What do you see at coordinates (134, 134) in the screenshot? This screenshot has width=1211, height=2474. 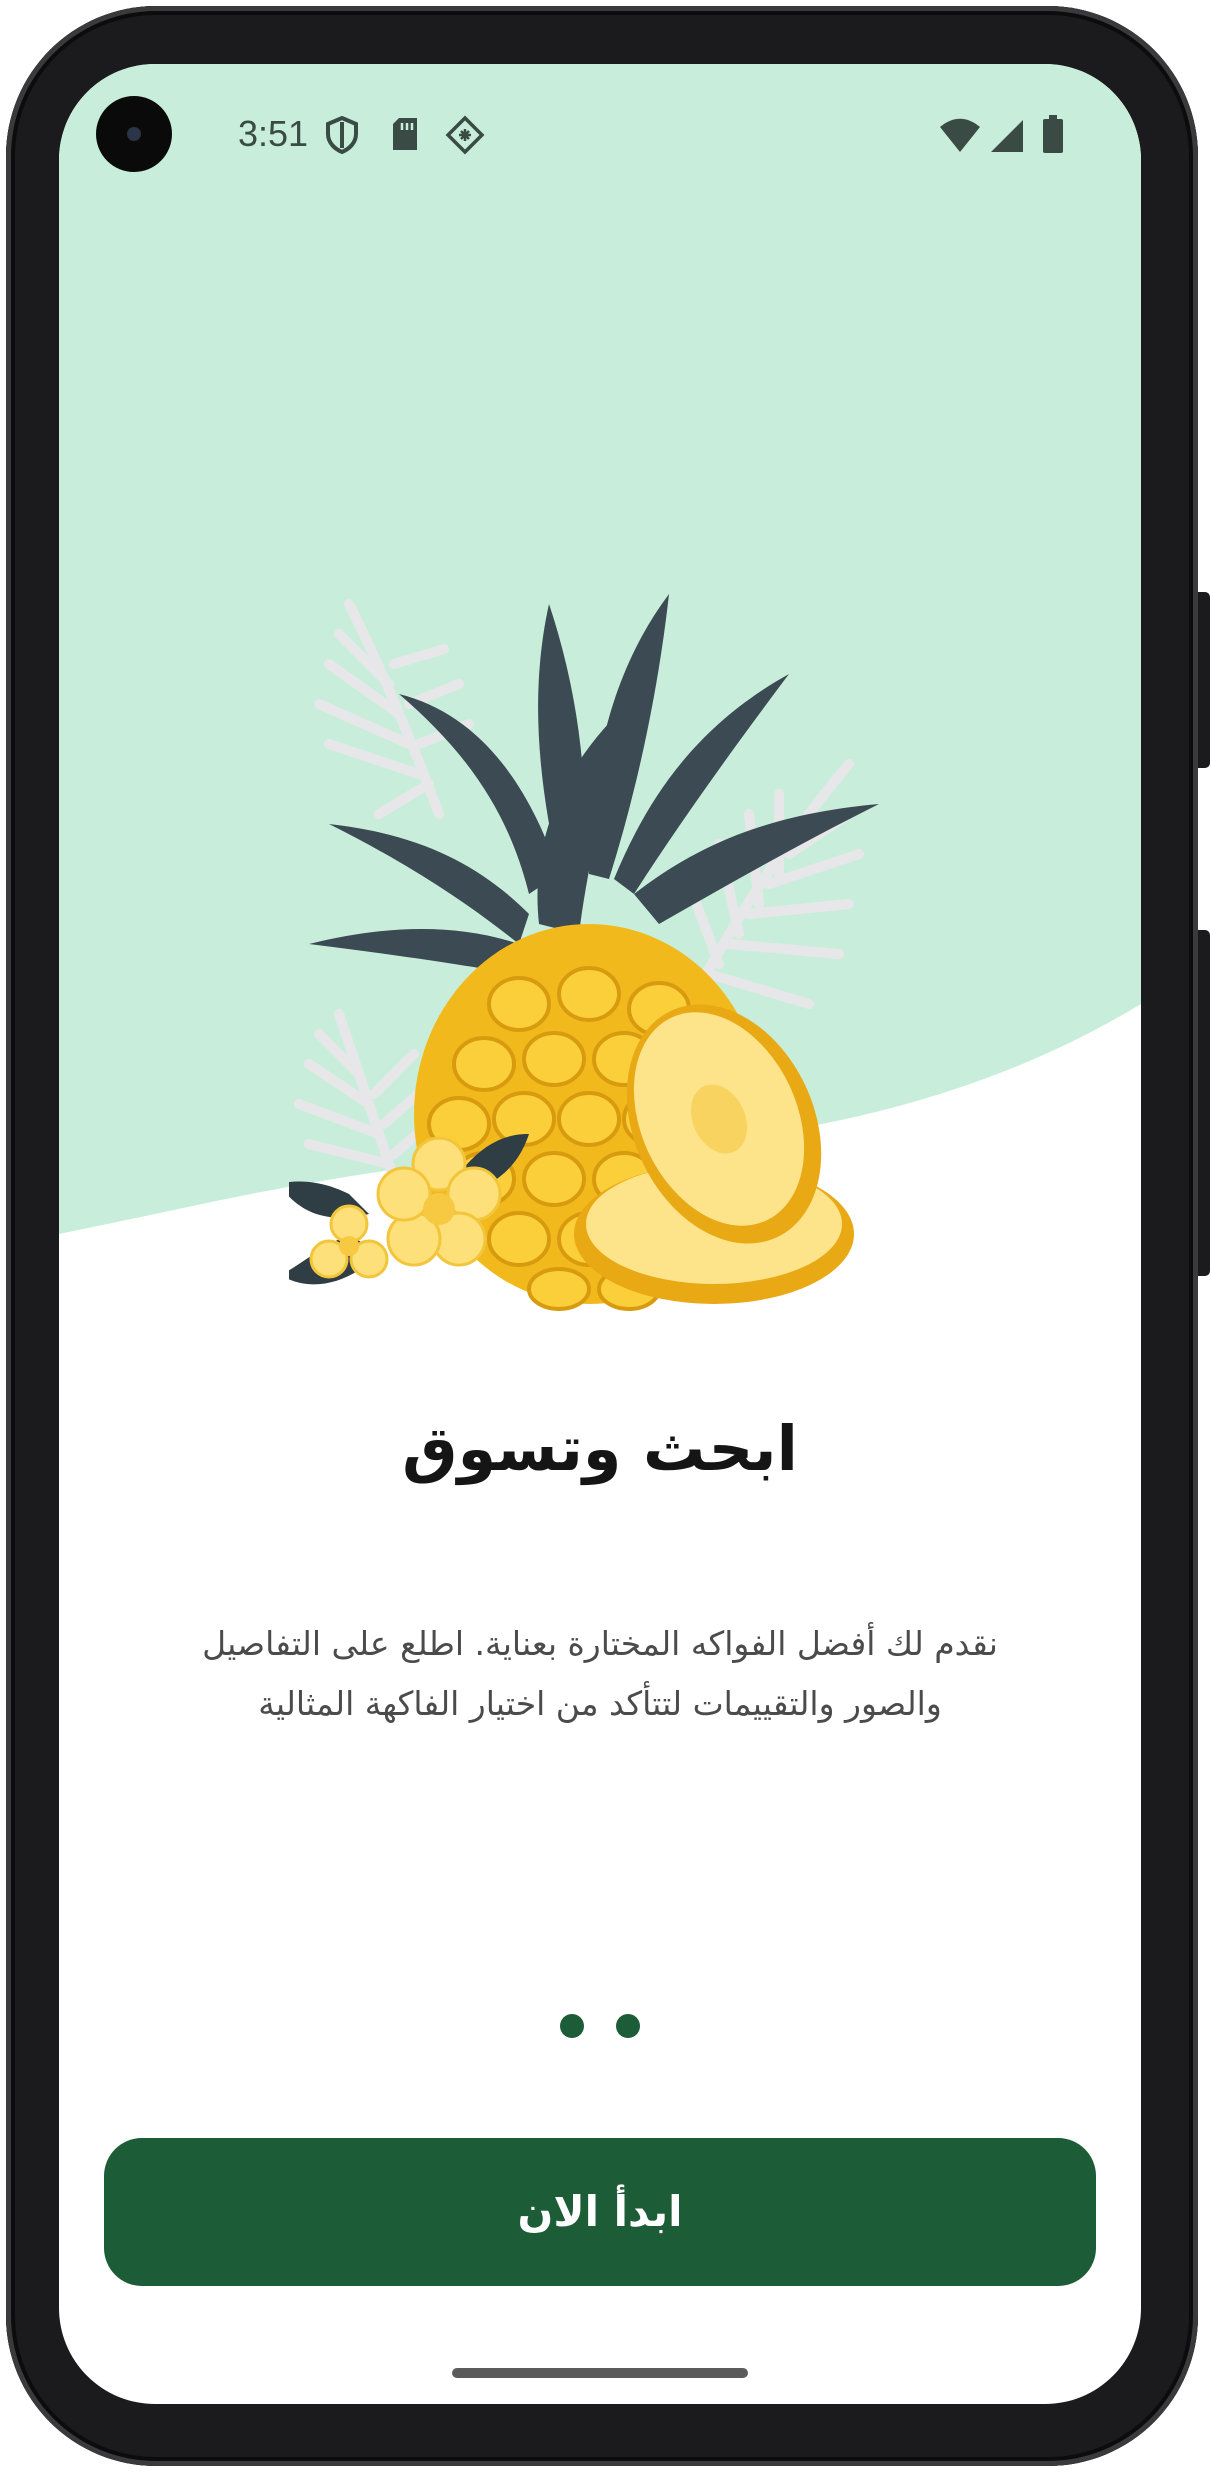 I see `front-camera` at bounding box center [134, 134].